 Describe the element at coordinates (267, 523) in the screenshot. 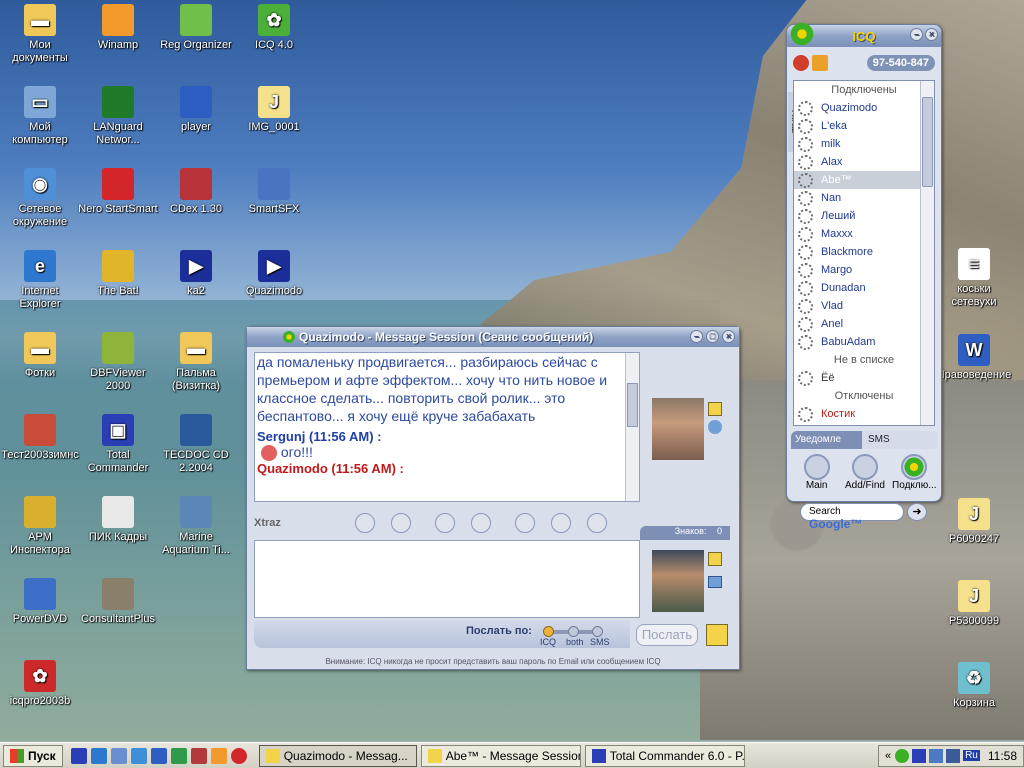

I see `xtraz-label: Xtraz` at that location.